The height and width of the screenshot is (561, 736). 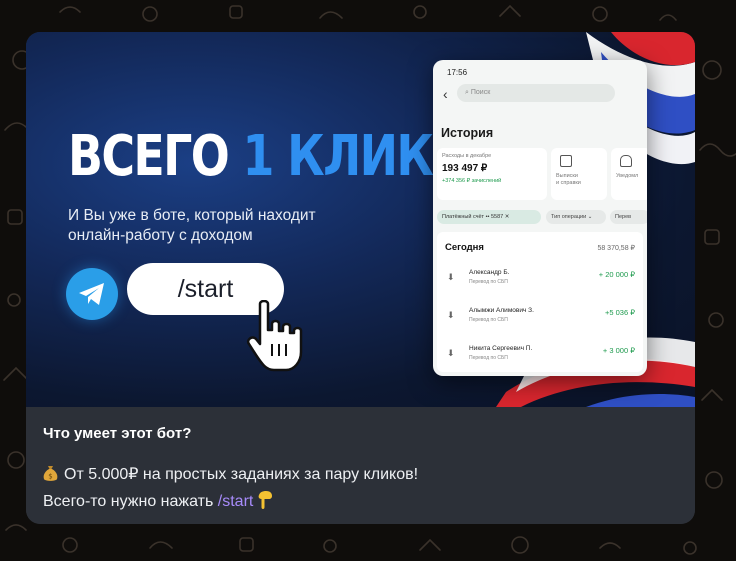 I want to click on banner-headline: ВСЕГО 1 КЛИК, so click(x=251, y=156).